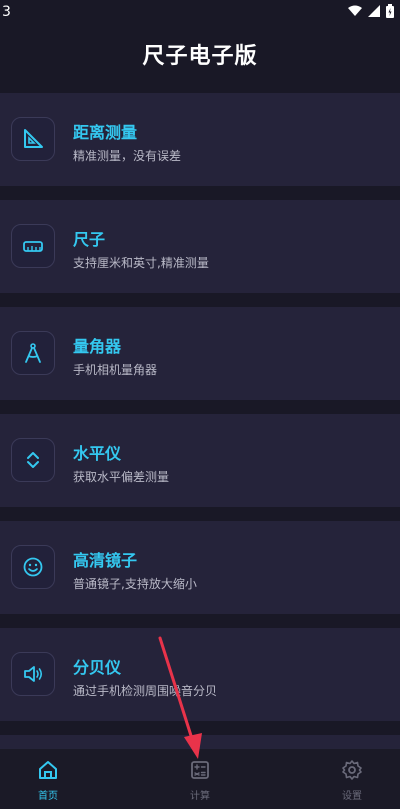  What do you see at coordinates (97, 453) in the screenshot?
I see `feature-title: 水平仪` at bounding box center [97, 453].